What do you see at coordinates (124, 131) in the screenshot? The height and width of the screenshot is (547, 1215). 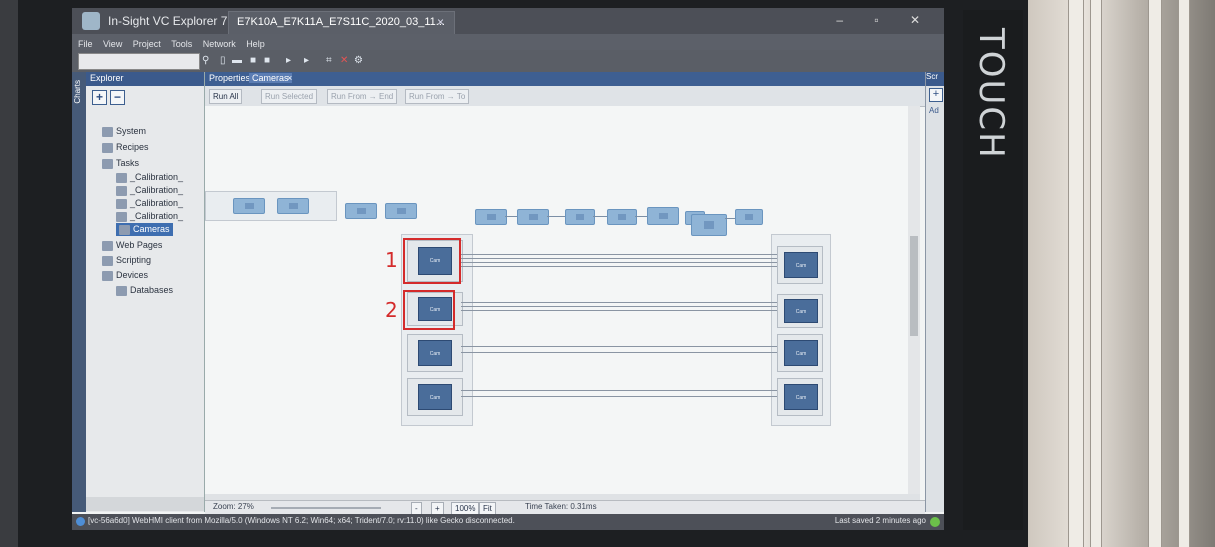 I see `tree-item-system: System` at bounding box center [124, 131].